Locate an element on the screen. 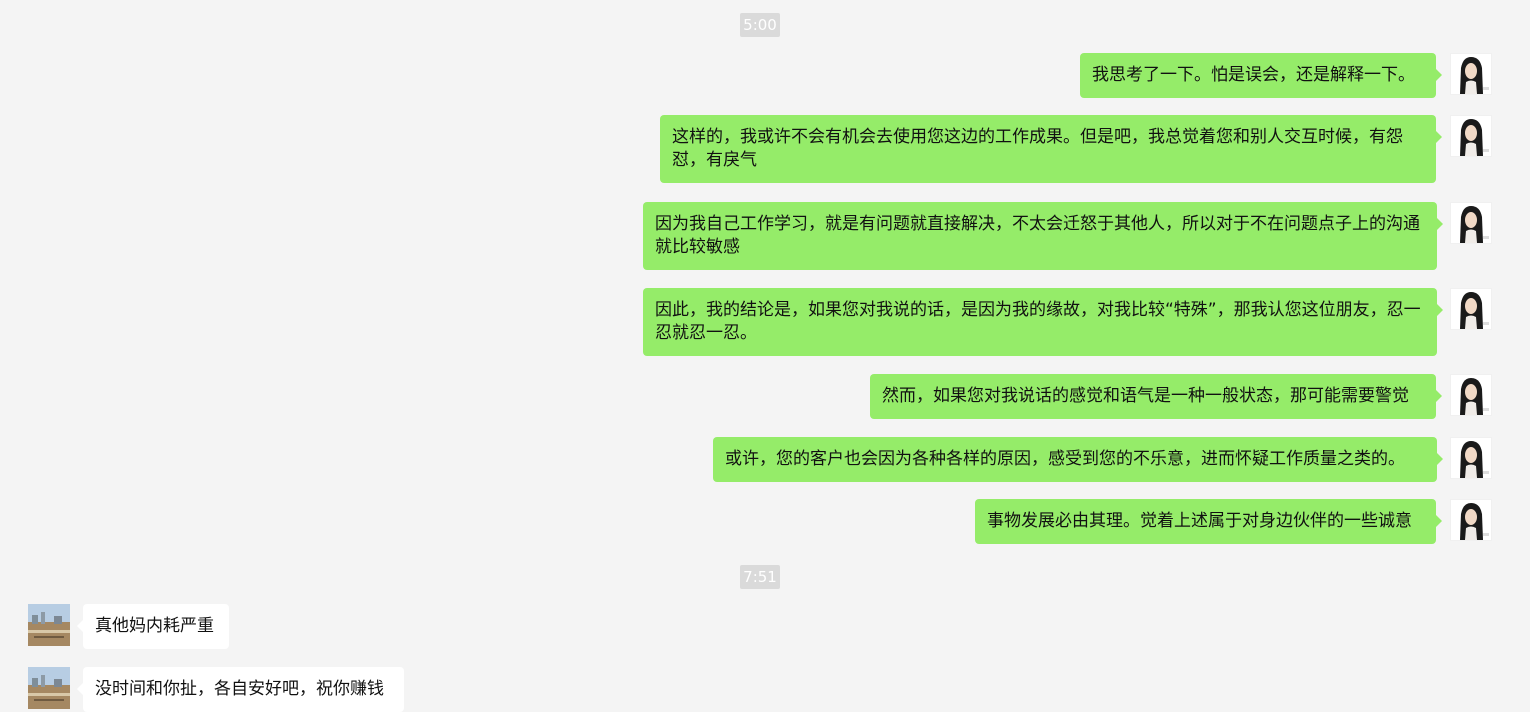  message-bubble-received: 没时间和你扯，各自安好吧，祝你赚钱 is located at coordinates (240, 689).